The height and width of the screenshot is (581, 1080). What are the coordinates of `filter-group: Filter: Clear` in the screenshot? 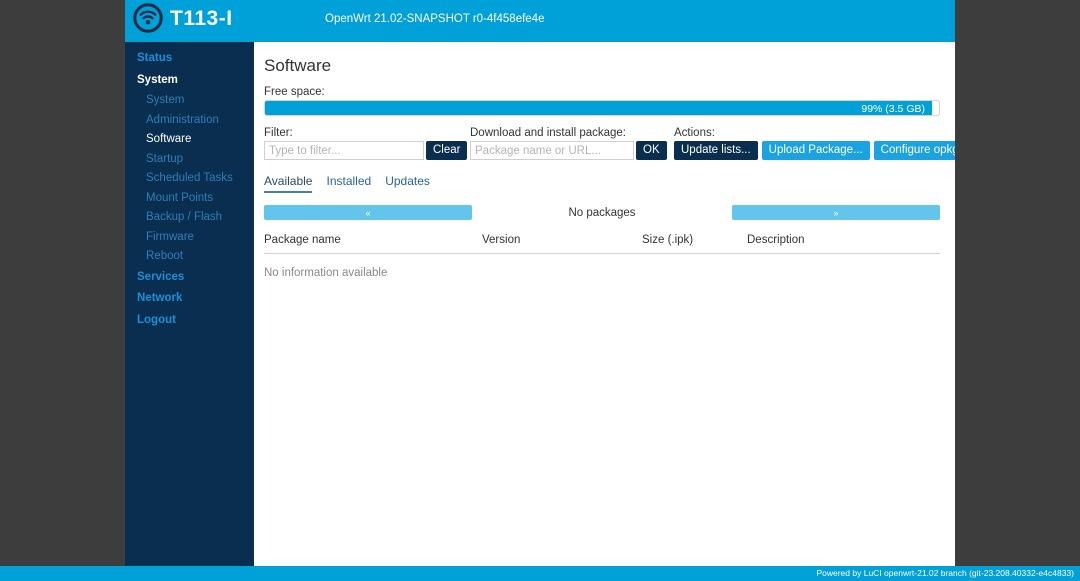 It's located at (366, 143).